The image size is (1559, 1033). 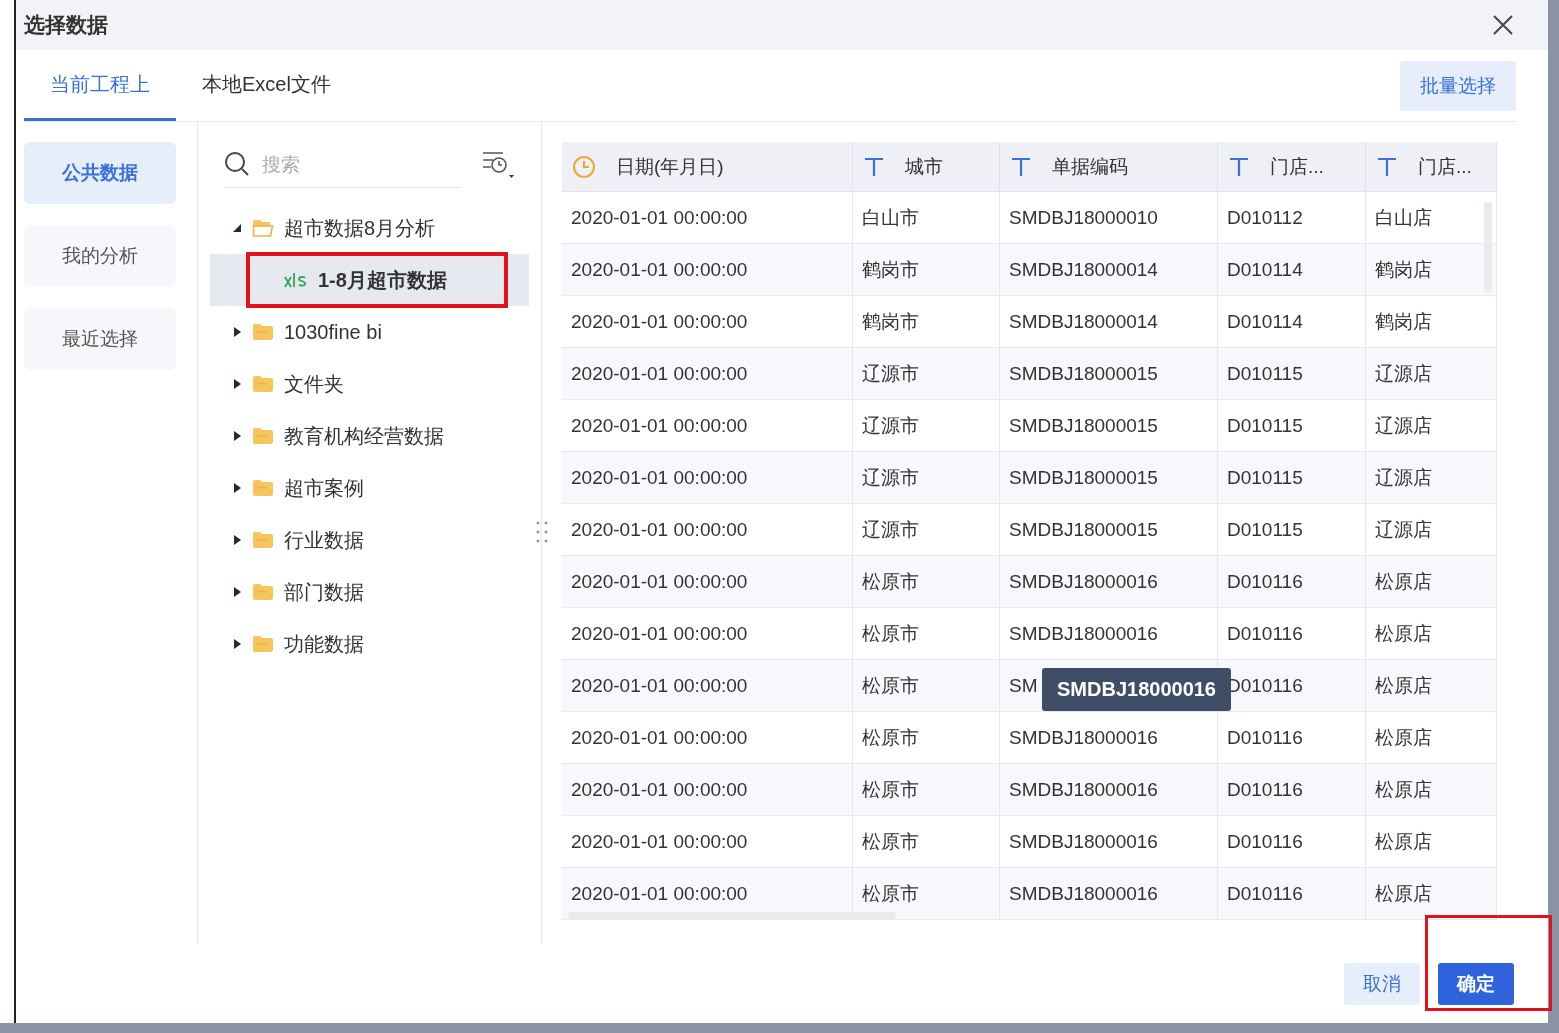 I want to click on tree-item: 超市数据8月分析, so click(x=369, y=228).